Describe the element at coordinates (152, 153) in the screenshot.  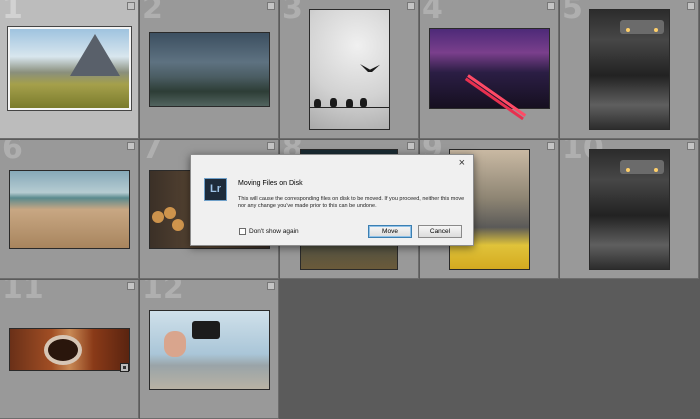
I see `cell-number: 7` at that location.